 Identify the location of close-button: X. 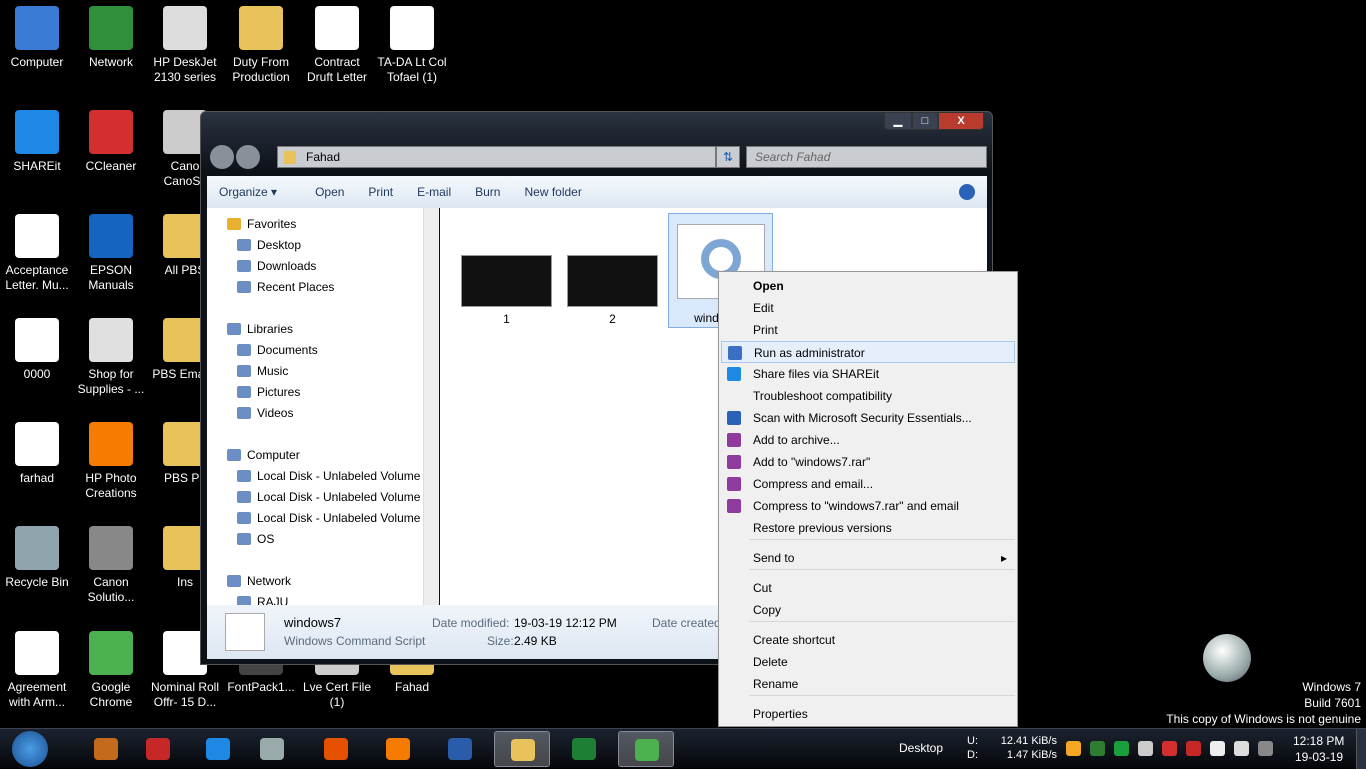
(961, 121).